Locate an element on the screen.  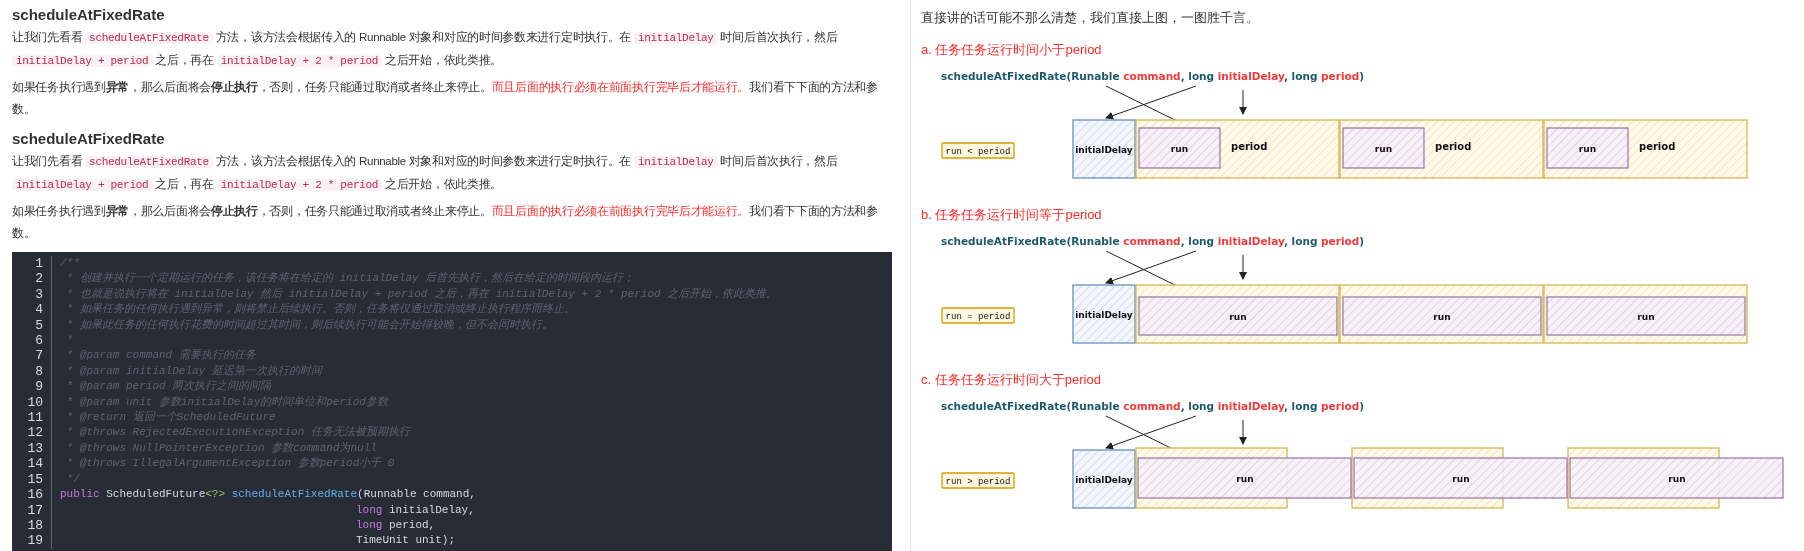
legend-label: run < period is located at coordinates (978, 150).